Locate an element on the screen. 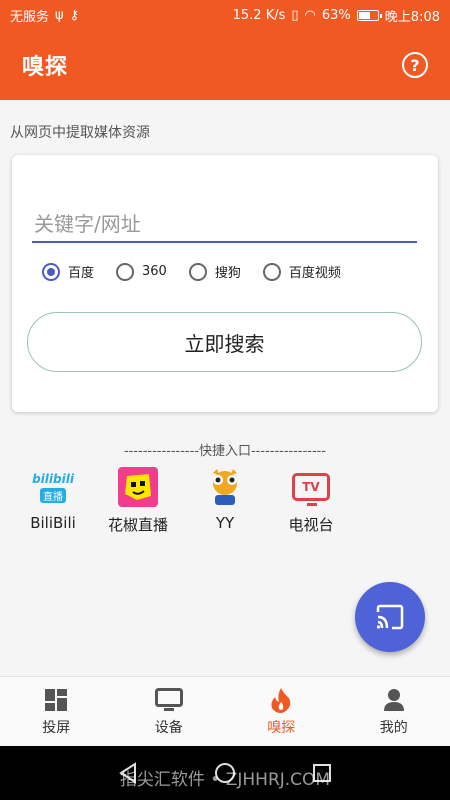 The height and width of the screenshot is (800, 450). app-bar: 嗅探 ? is located at coordinates (225, 65).